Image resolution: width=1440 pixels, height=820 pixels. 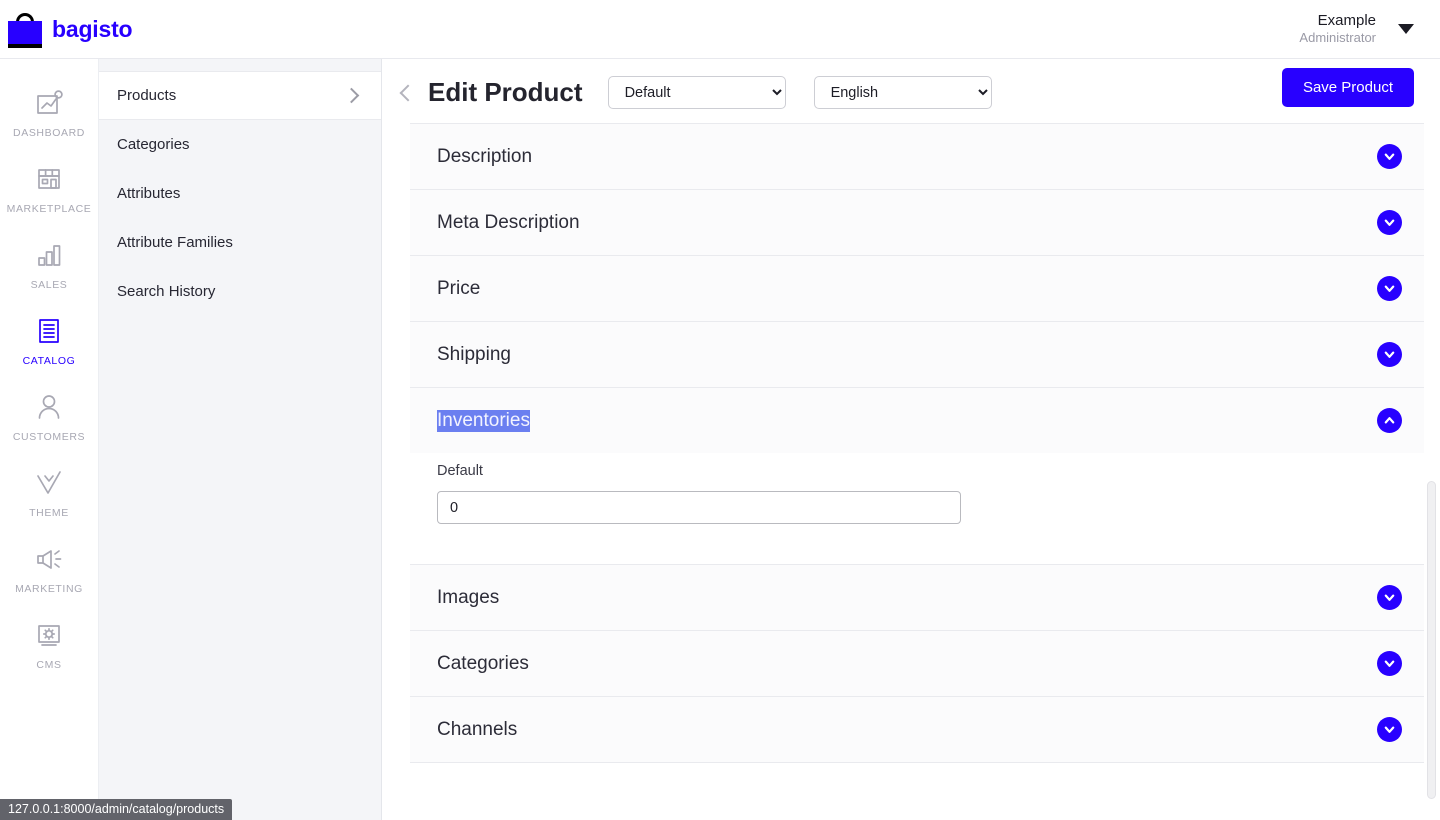 I want to click on store-icon, so click(x=49, y=179).